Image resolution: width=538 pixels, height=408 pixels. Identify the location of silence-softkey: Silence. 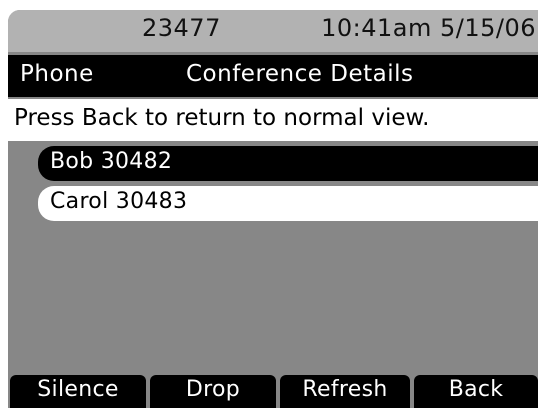
(78, 391).